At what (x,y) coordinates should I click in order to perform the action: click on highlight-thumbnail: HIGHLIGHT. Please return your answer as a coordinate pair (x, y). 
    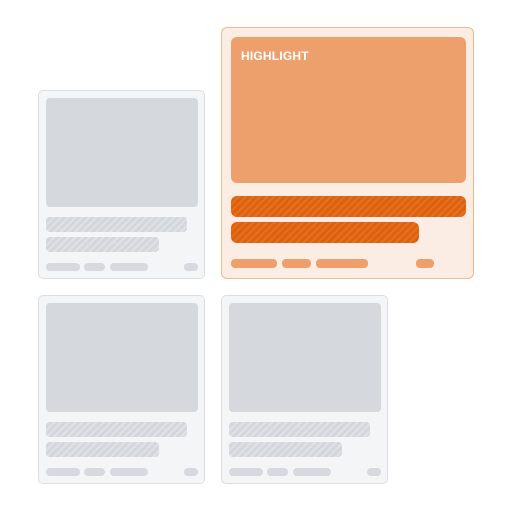
    Looking at the image, I should click on (348, 110).